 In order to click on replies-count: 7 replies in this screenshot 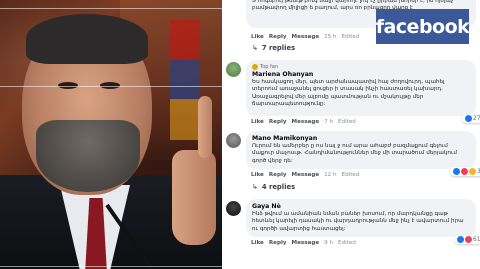, I will do `click(278, 48)`.